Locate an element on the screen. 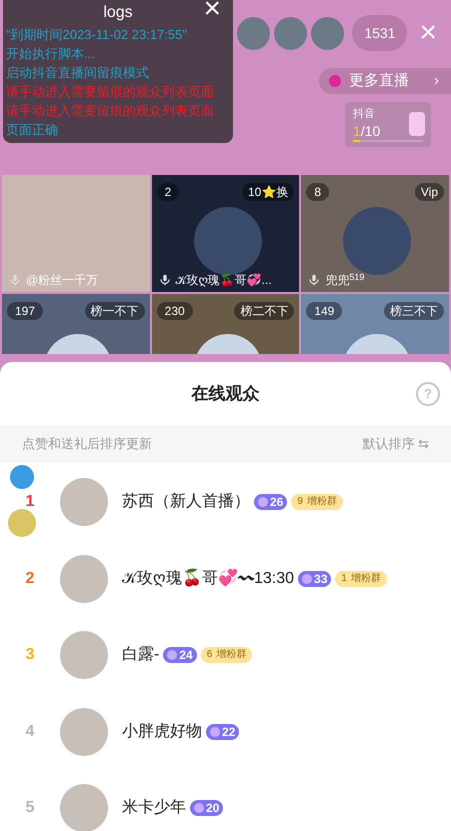 This screenshot has height=831, width=451. log-line: 启动抖音直播间留痕模式 is located at coordinates (78, 73).